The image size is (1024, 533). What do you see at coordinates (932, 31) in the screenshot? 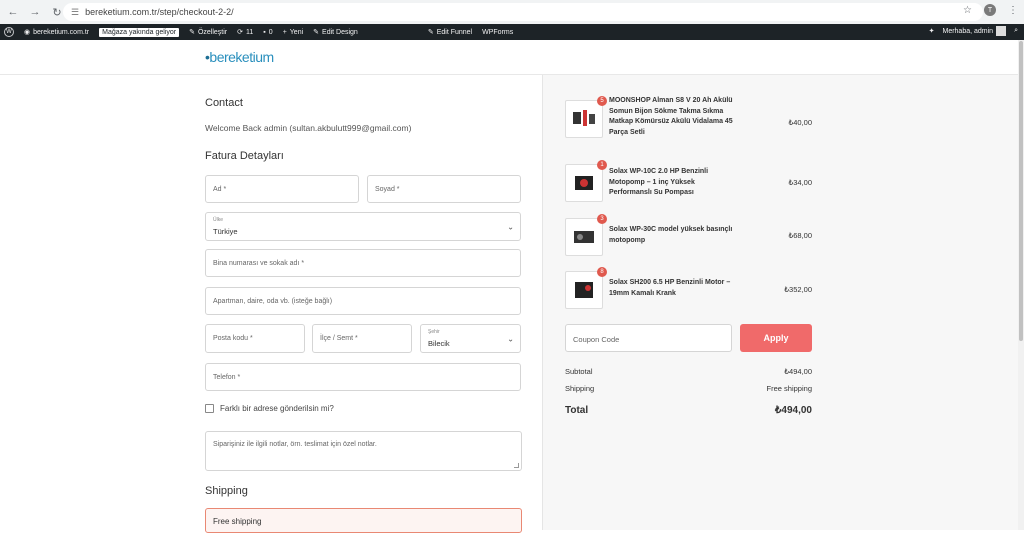
I see `ai-sparkle-icon: ✦` at bounding box center [932, 31].